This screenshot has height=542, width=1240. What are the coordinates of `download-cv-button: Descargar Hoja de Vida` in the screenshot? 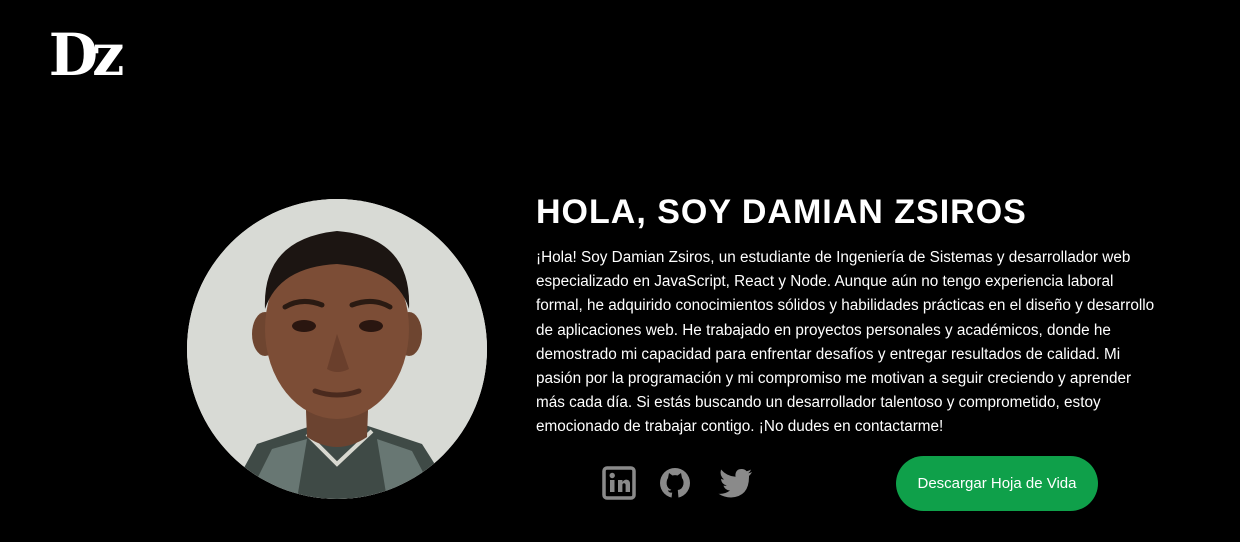 It's located at (997, 483).